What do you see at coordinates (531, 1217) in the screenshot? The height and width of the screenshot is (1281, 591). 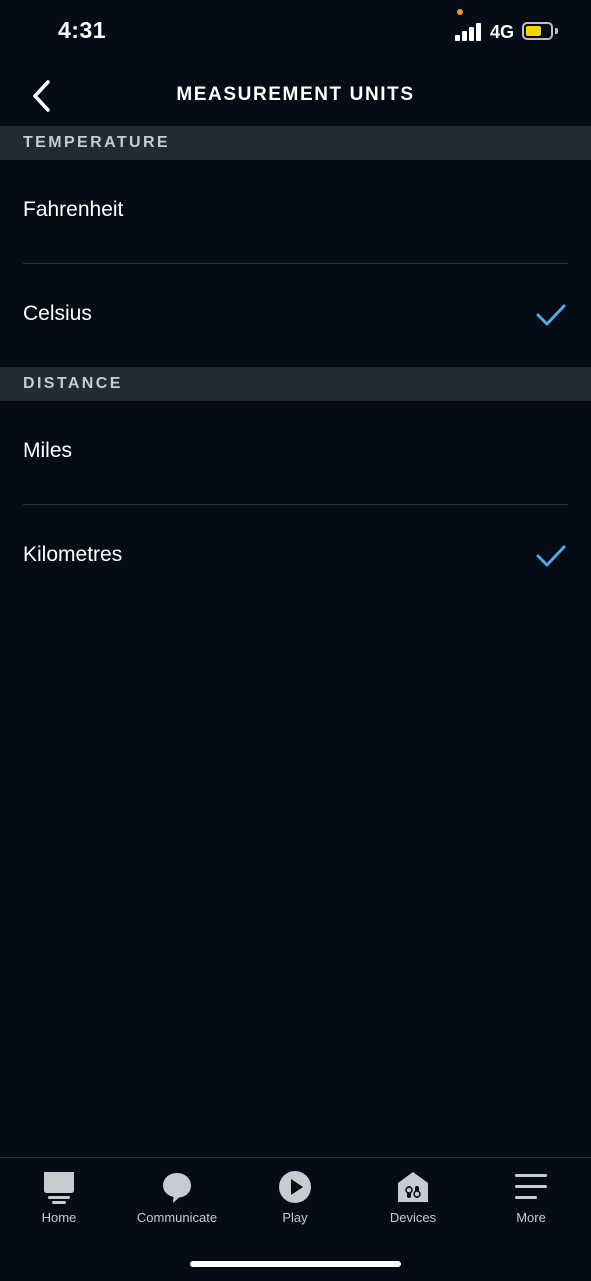 I see `tab-label: More` at bounding box center [531, 1217].